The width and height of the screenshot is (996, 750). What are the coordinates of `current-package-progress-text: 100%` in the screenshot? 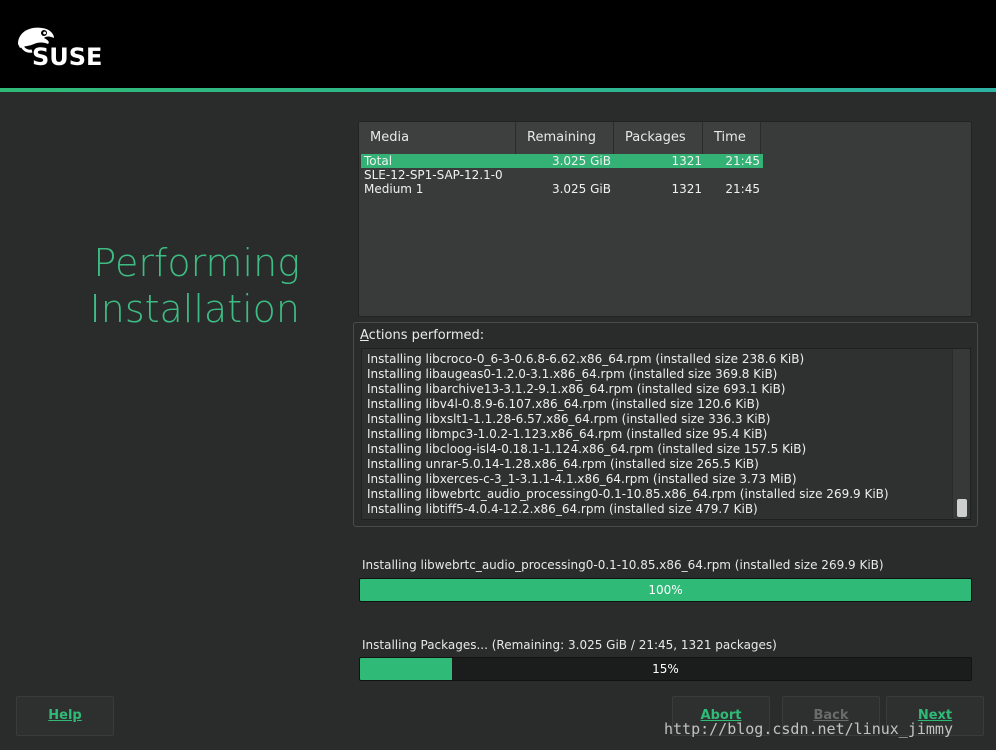 It's located at (665, 590).